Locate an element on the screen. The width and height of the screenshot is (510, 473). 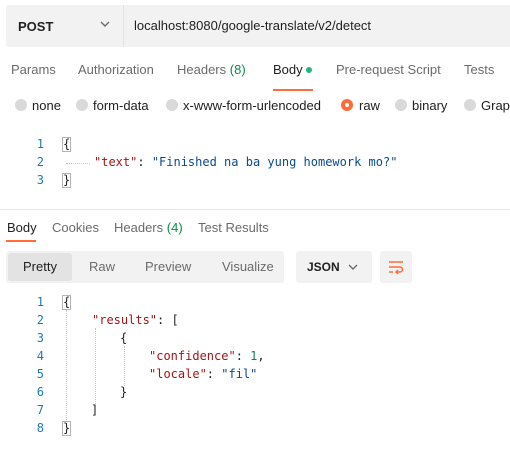
response-line-2: "results": [ is located at coordinates (135, 320).